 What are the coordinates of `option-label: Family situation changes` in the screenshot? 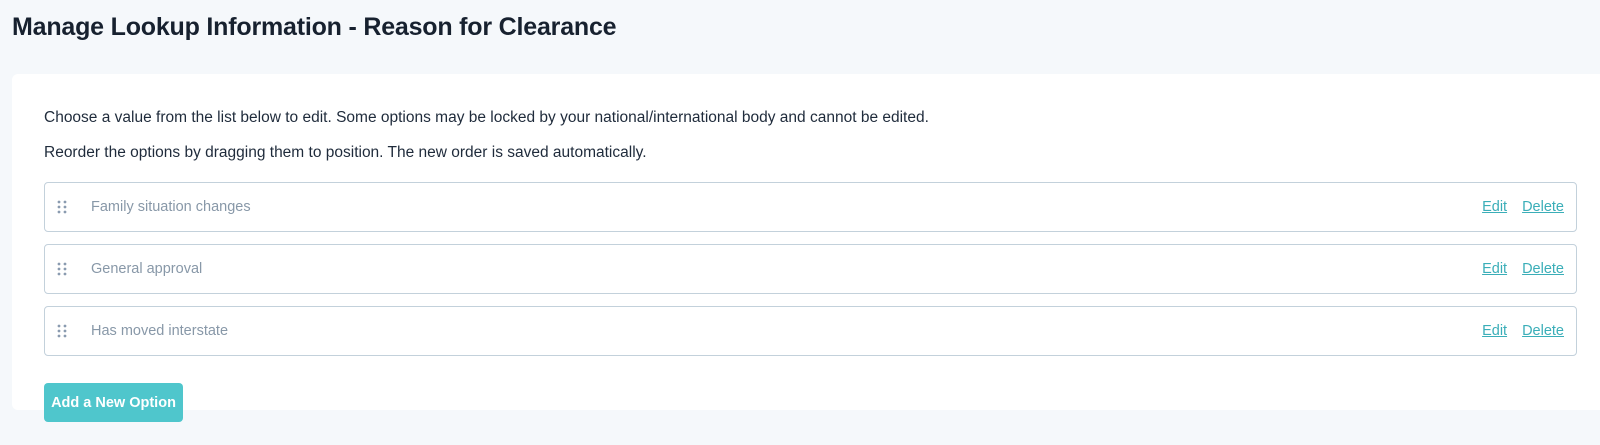 It's located at (171, 207).